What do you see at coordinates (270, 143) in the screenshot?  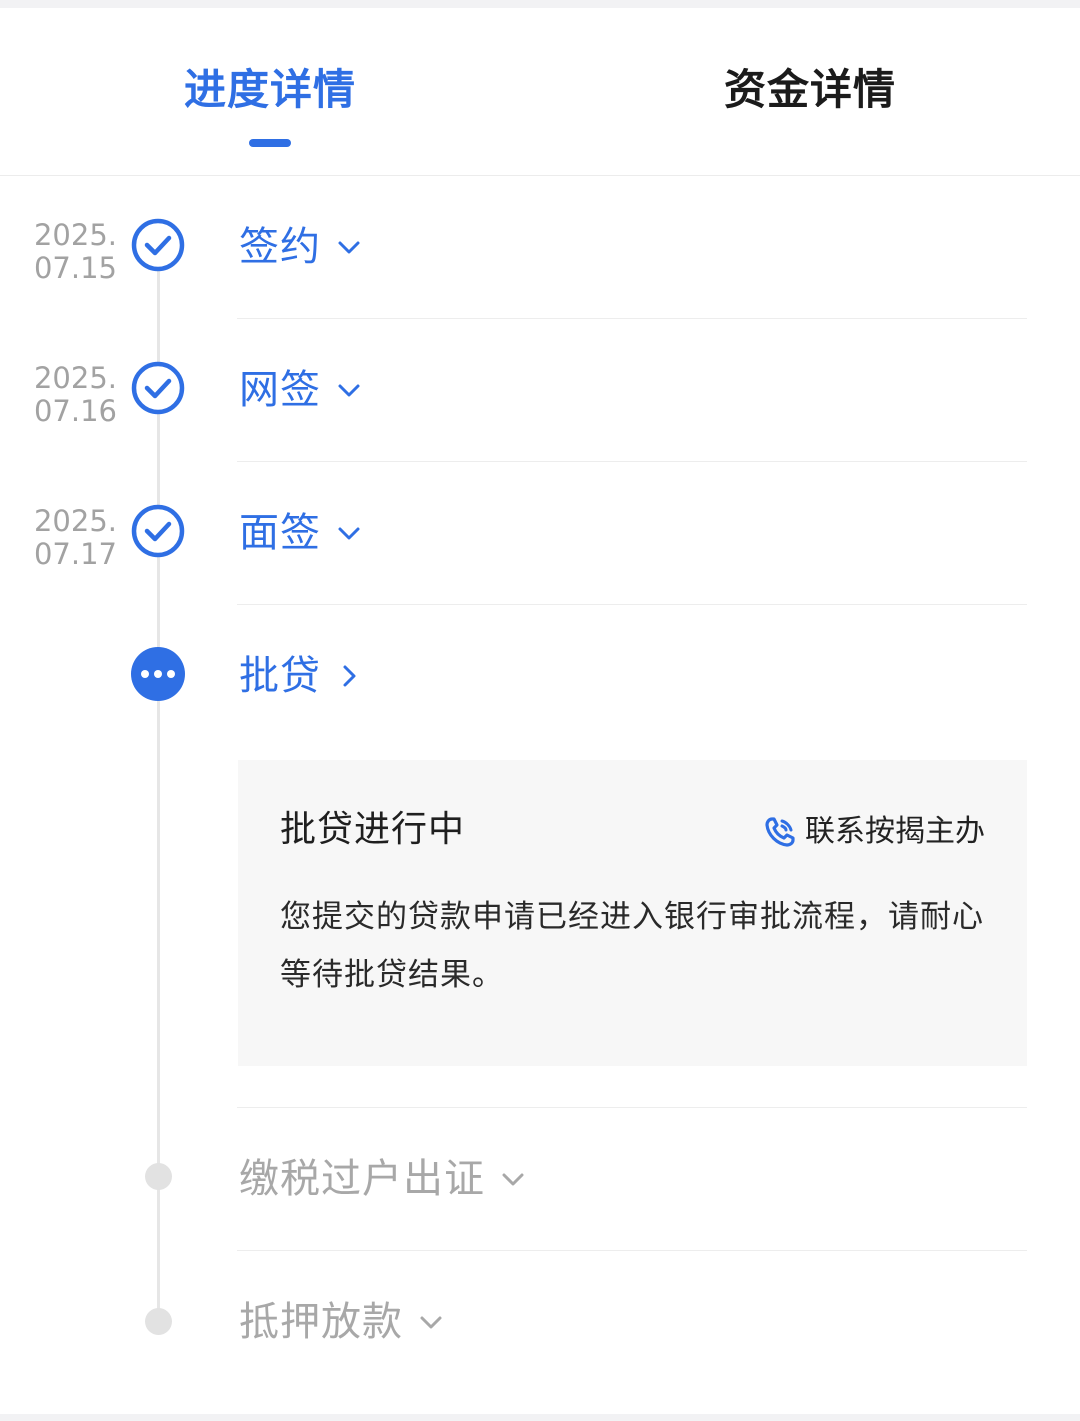 I see `active-tab-indicator` at bounding box center [270, 143].